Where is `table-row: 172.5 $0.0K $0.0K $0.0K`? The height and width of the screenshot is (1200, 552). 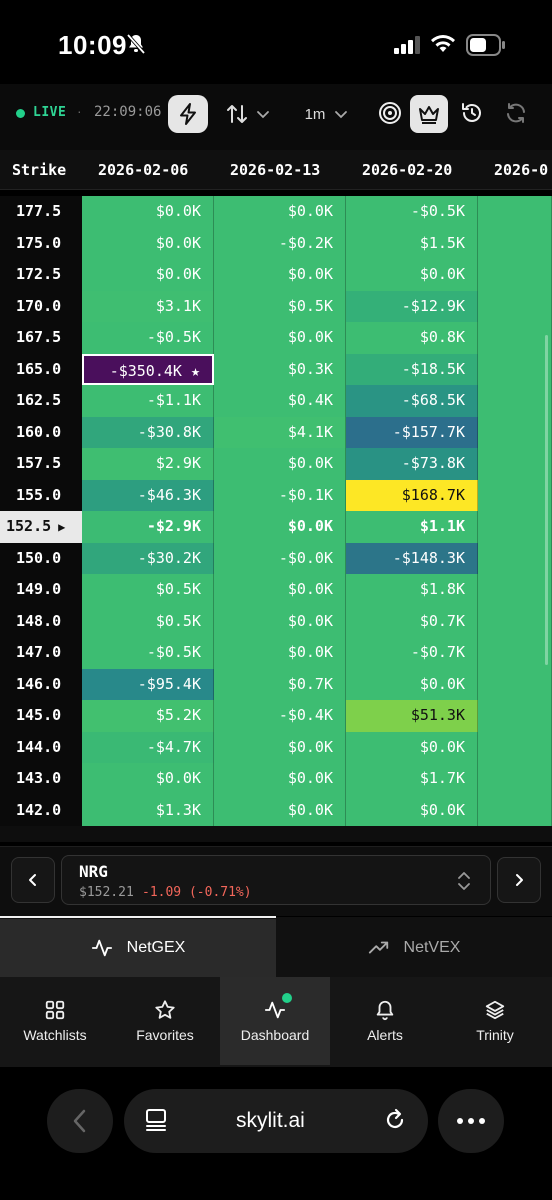 table-row: 172.5 $0.0K $0.0K $0.0K is located at coordinates (276, 275).